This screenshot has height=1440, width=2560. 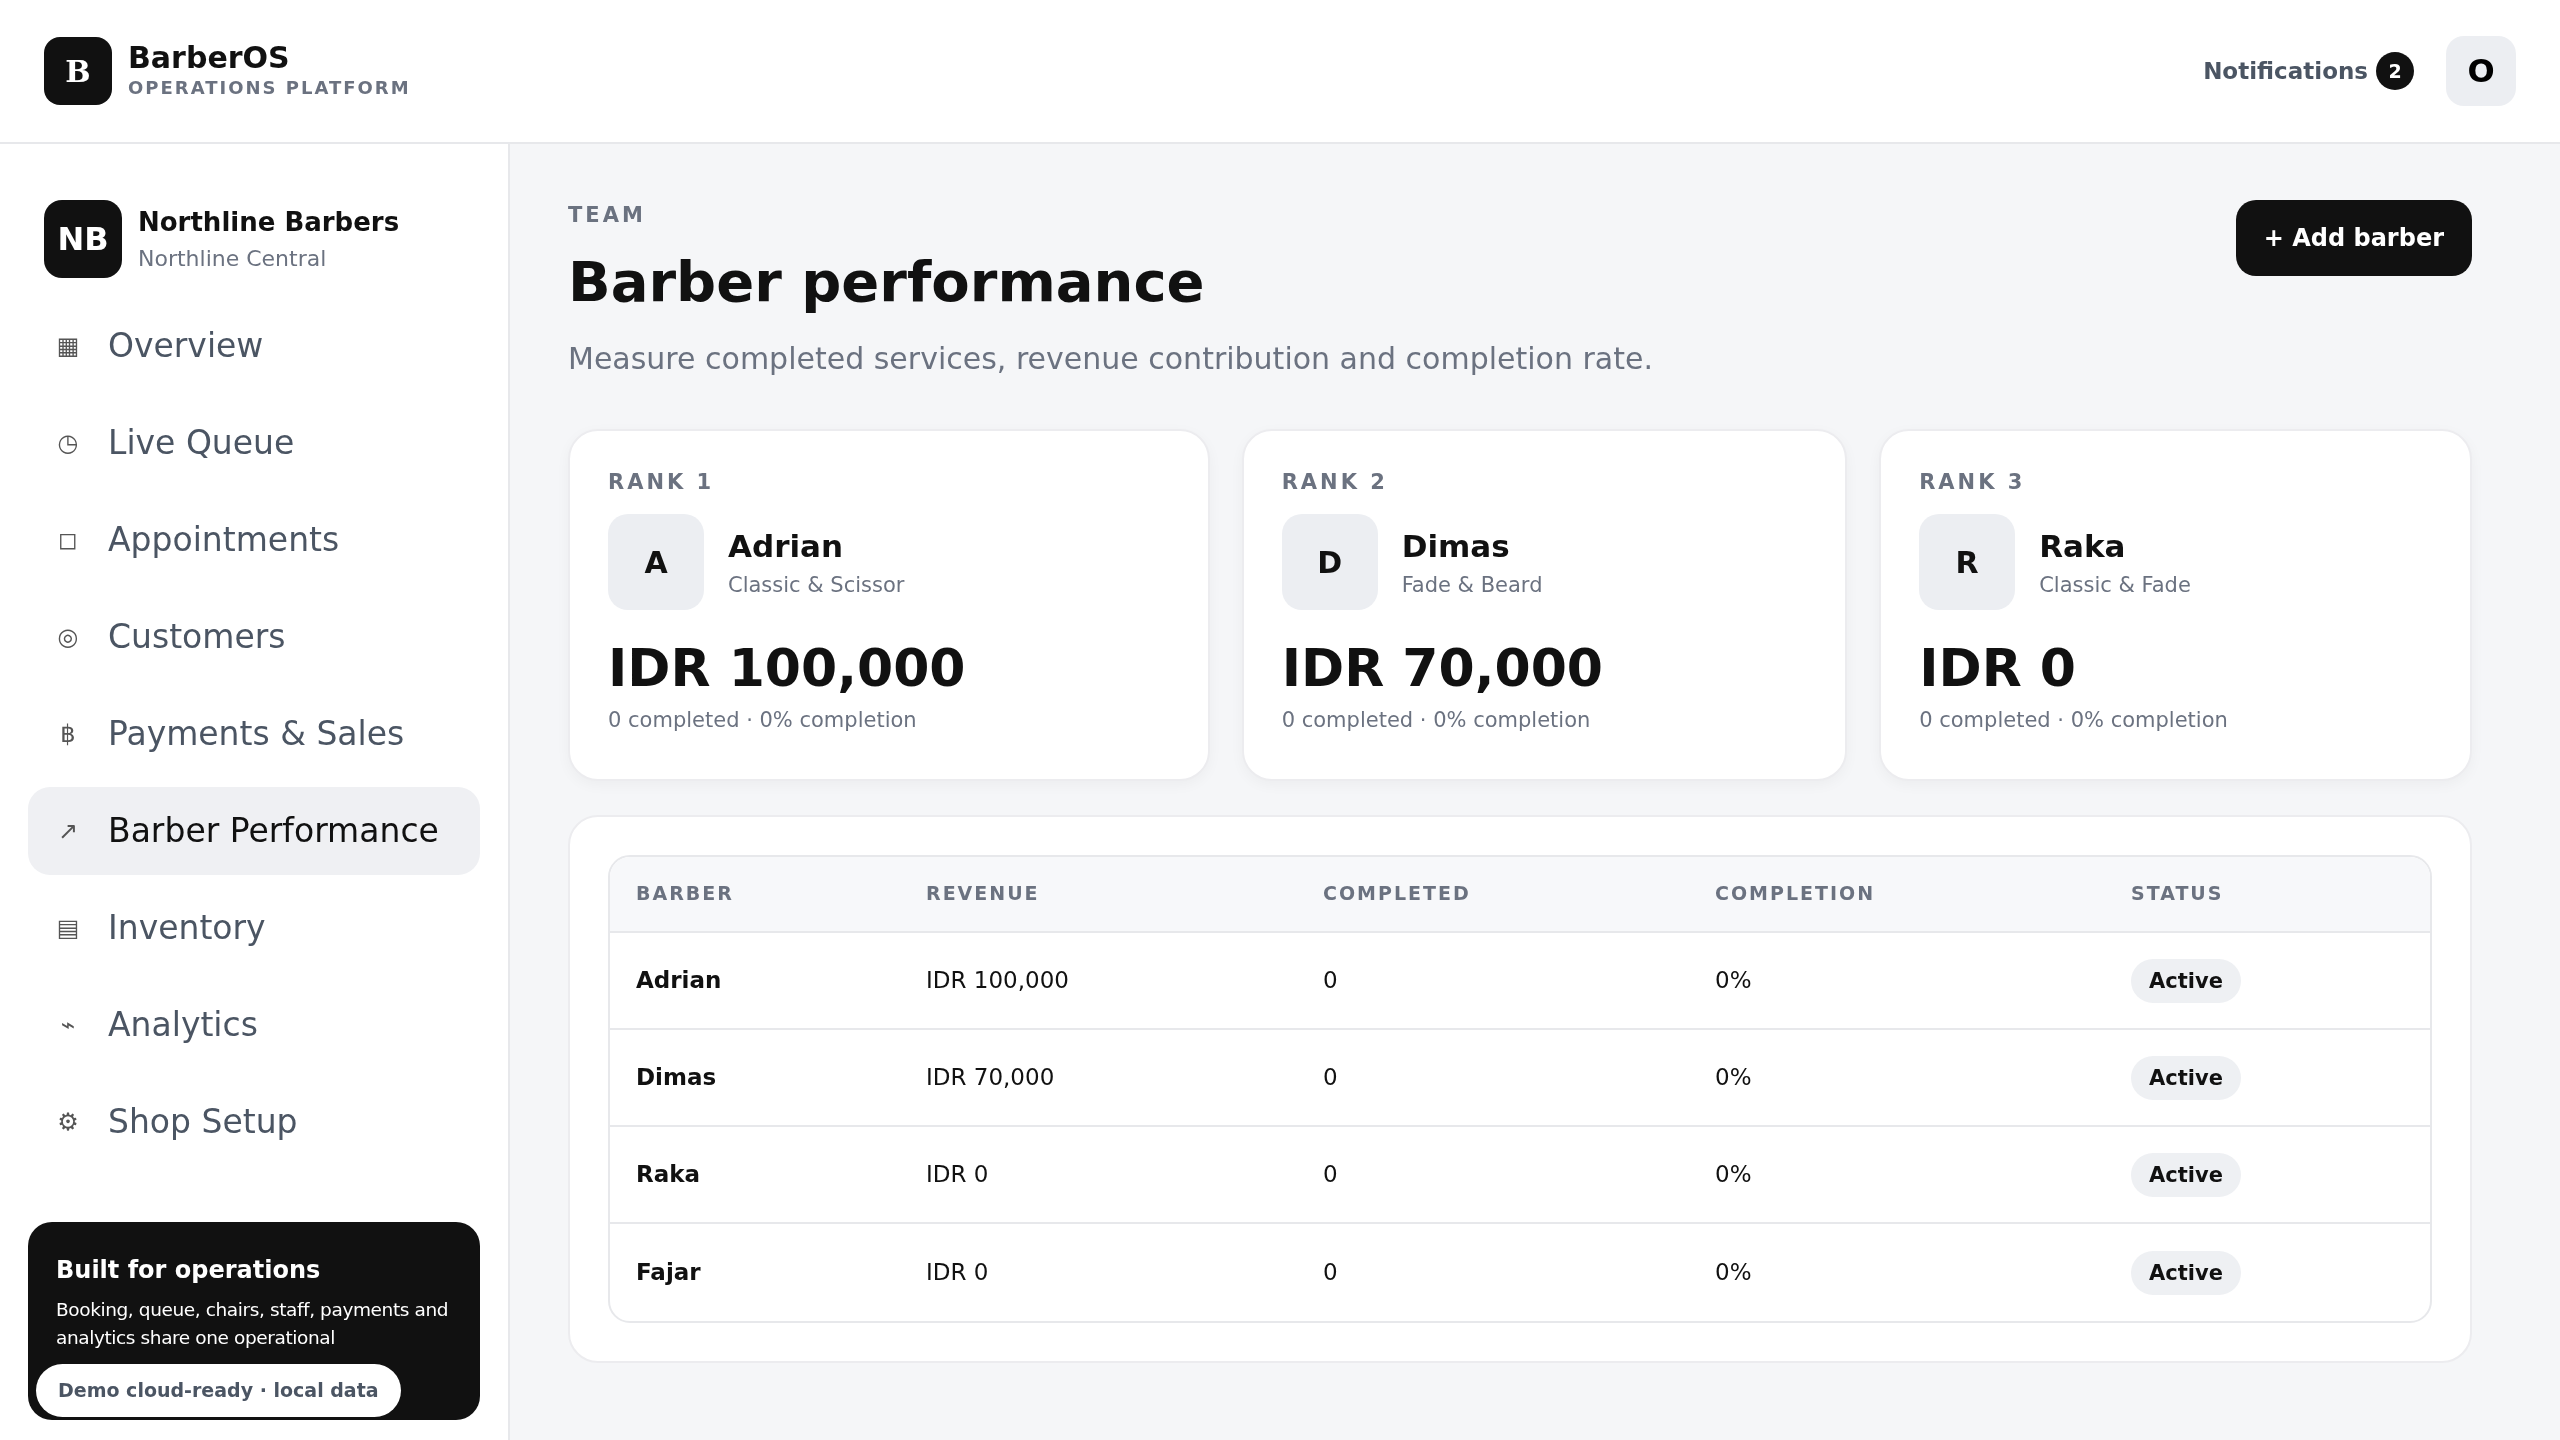 I want to click on nav-label: Customers, so click(x=197, y=637).